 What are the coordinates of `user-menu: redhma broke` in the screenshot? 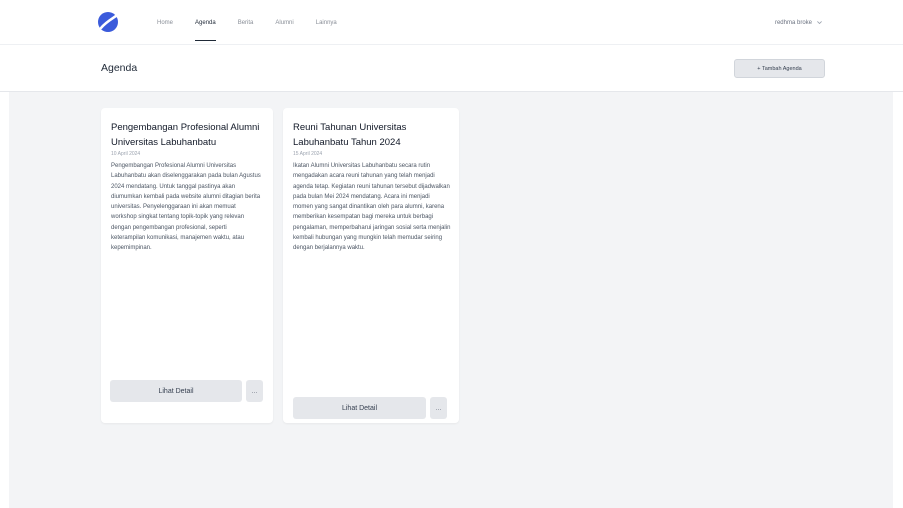 It's located at (799, 22).